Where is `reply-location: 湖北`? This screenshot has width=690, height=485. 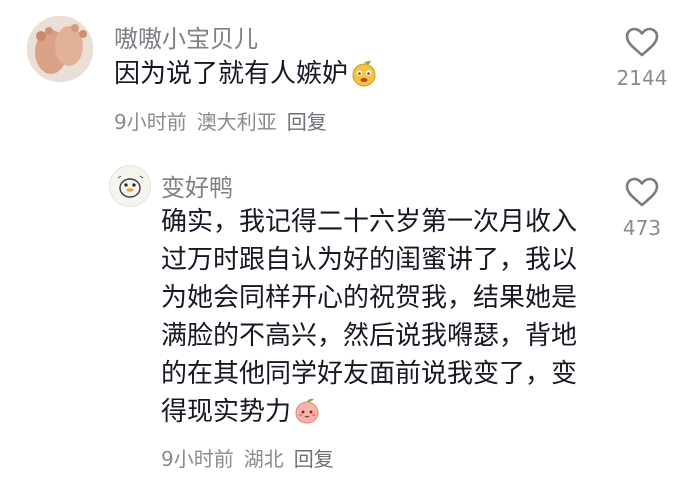 reply-location: 湖北 is located at coordinates (263, 459).